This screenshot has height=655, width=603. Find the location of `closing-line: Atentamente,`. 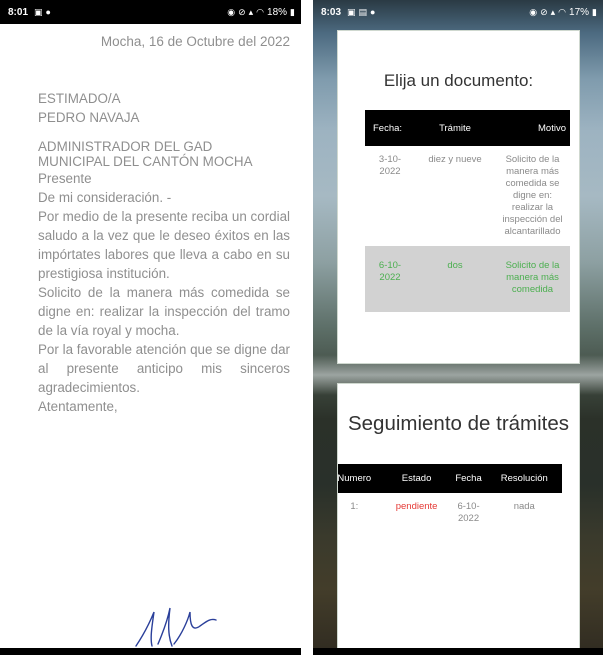

closing-line: Atentamente, is located at coordinates (78, 406).